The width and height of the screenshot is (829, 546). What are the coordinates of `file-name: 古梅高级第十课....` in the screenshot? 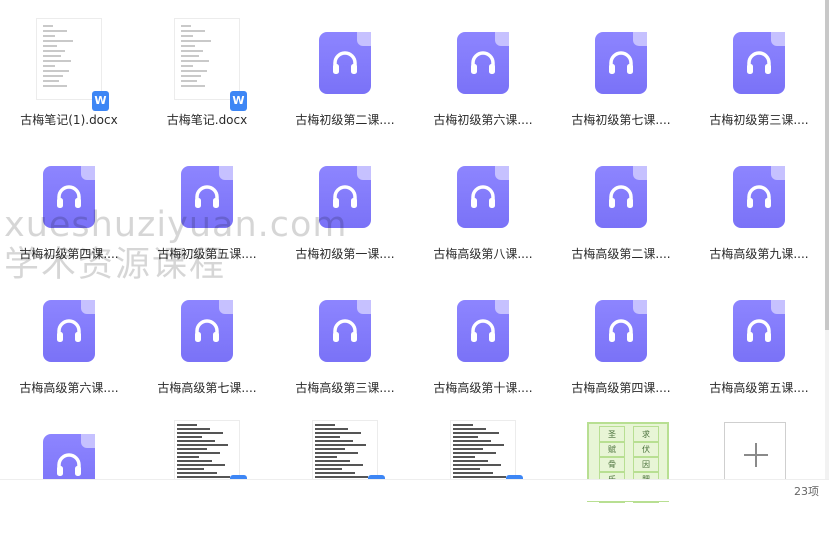 It's located at (483, 388).